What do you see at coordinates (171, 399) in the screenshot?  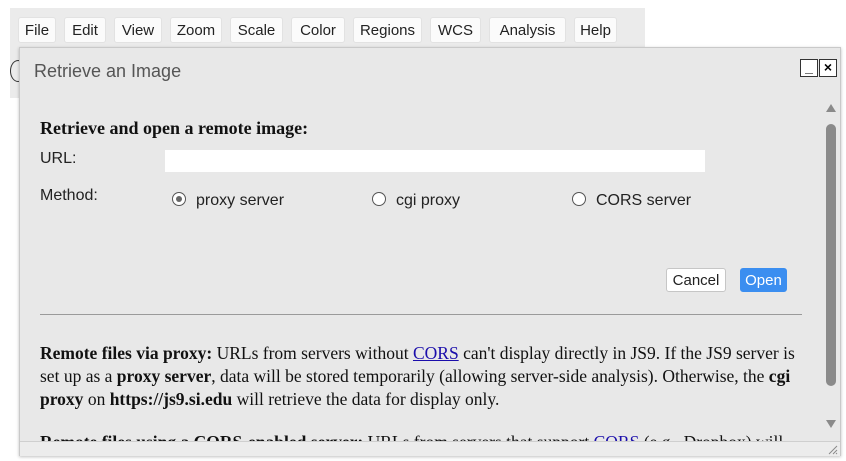 I see `js9-url-bold: https://js9.si.edu` at bounding box center [171, 399].